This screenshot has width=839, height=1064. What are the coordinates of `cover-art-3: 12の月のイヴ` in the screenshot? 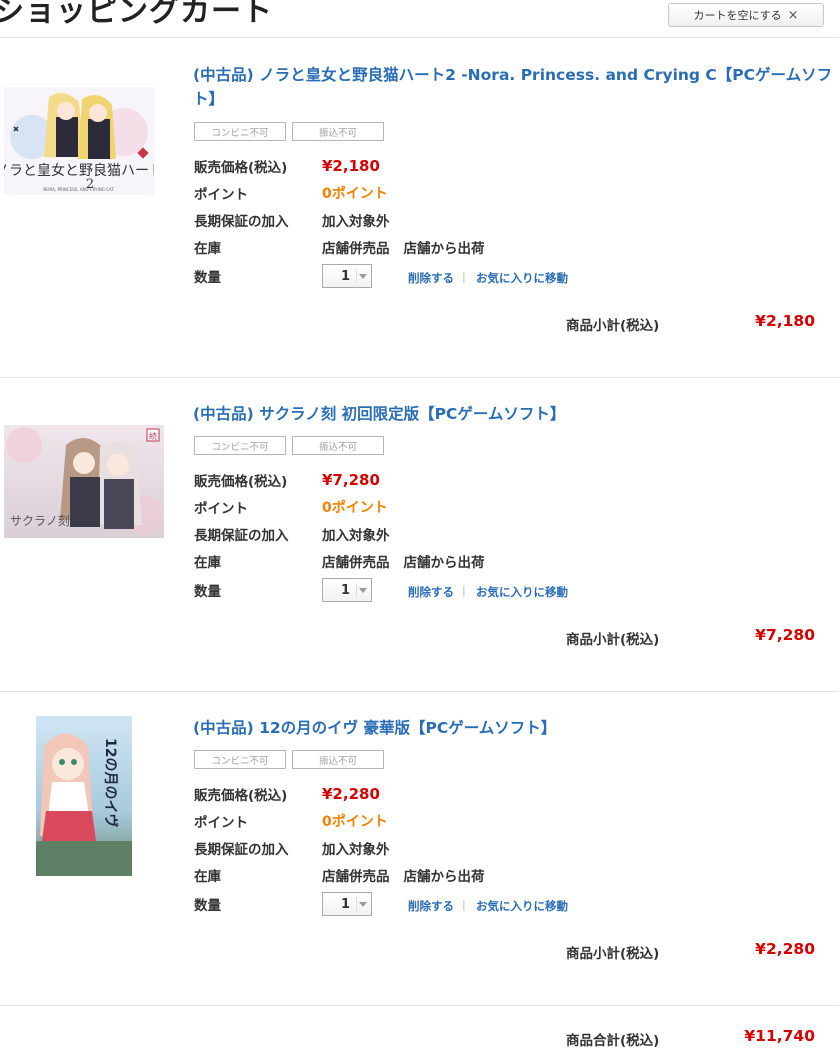 It's located at (84, 796).